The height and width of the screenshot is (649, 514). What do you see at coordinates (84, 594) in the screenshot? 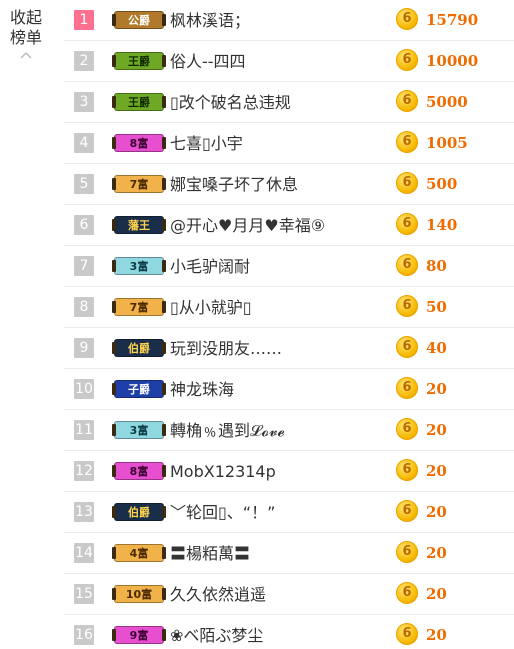
I see `rank-number: 15` at bounding box center [84, 594].